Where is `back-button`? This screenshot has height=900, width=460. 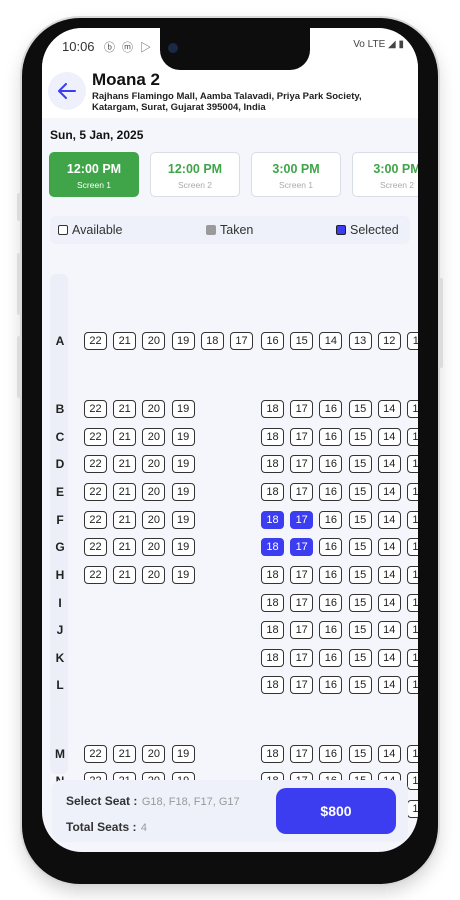 back-button is located at coordinates (67, 91).